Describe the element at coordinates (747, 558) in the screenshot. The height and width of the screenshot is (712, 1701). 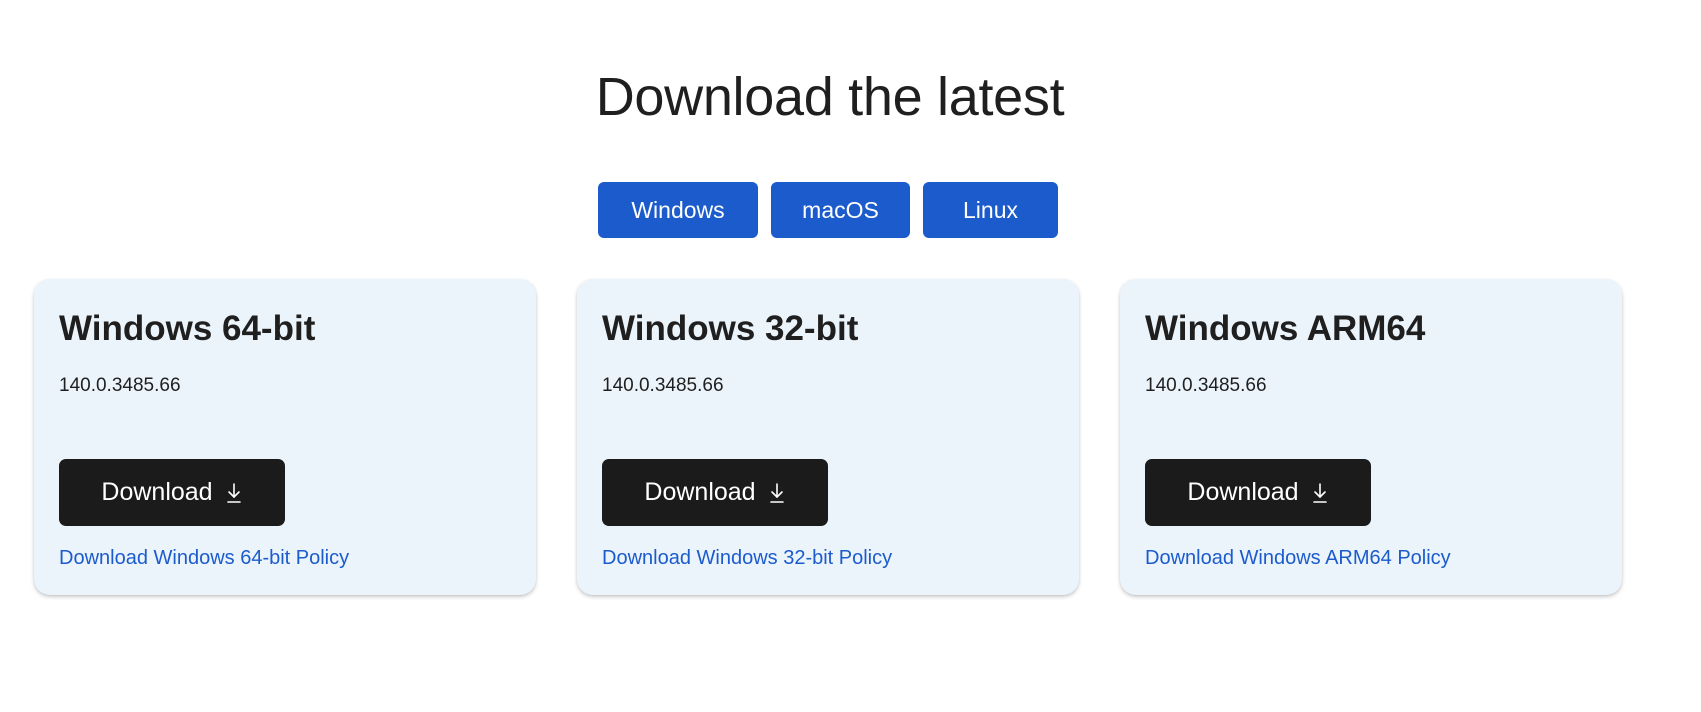
I see `policy-link: Download Windows 32-bit Policy` at that location.